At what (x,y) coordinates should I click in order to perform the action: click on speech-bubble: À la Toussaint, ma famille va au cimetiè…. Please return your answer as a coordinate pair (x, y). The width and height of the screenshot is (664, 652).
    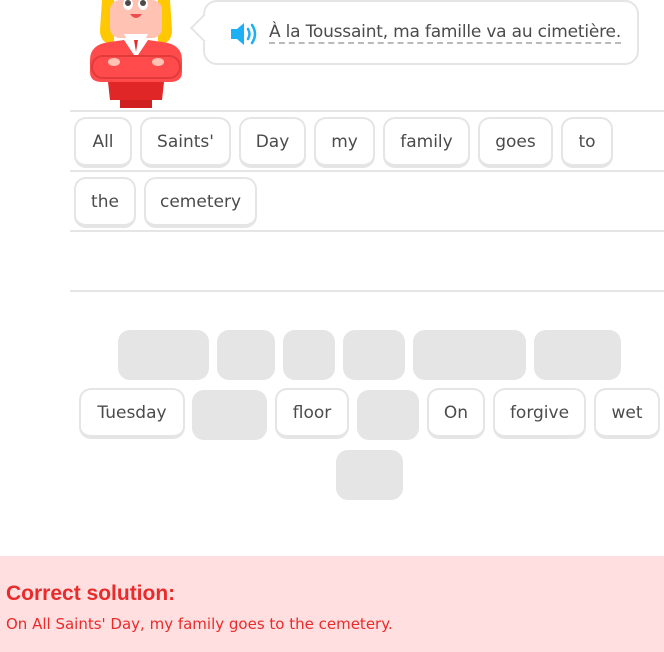
    Looking at the image, I should click on (421, 32).